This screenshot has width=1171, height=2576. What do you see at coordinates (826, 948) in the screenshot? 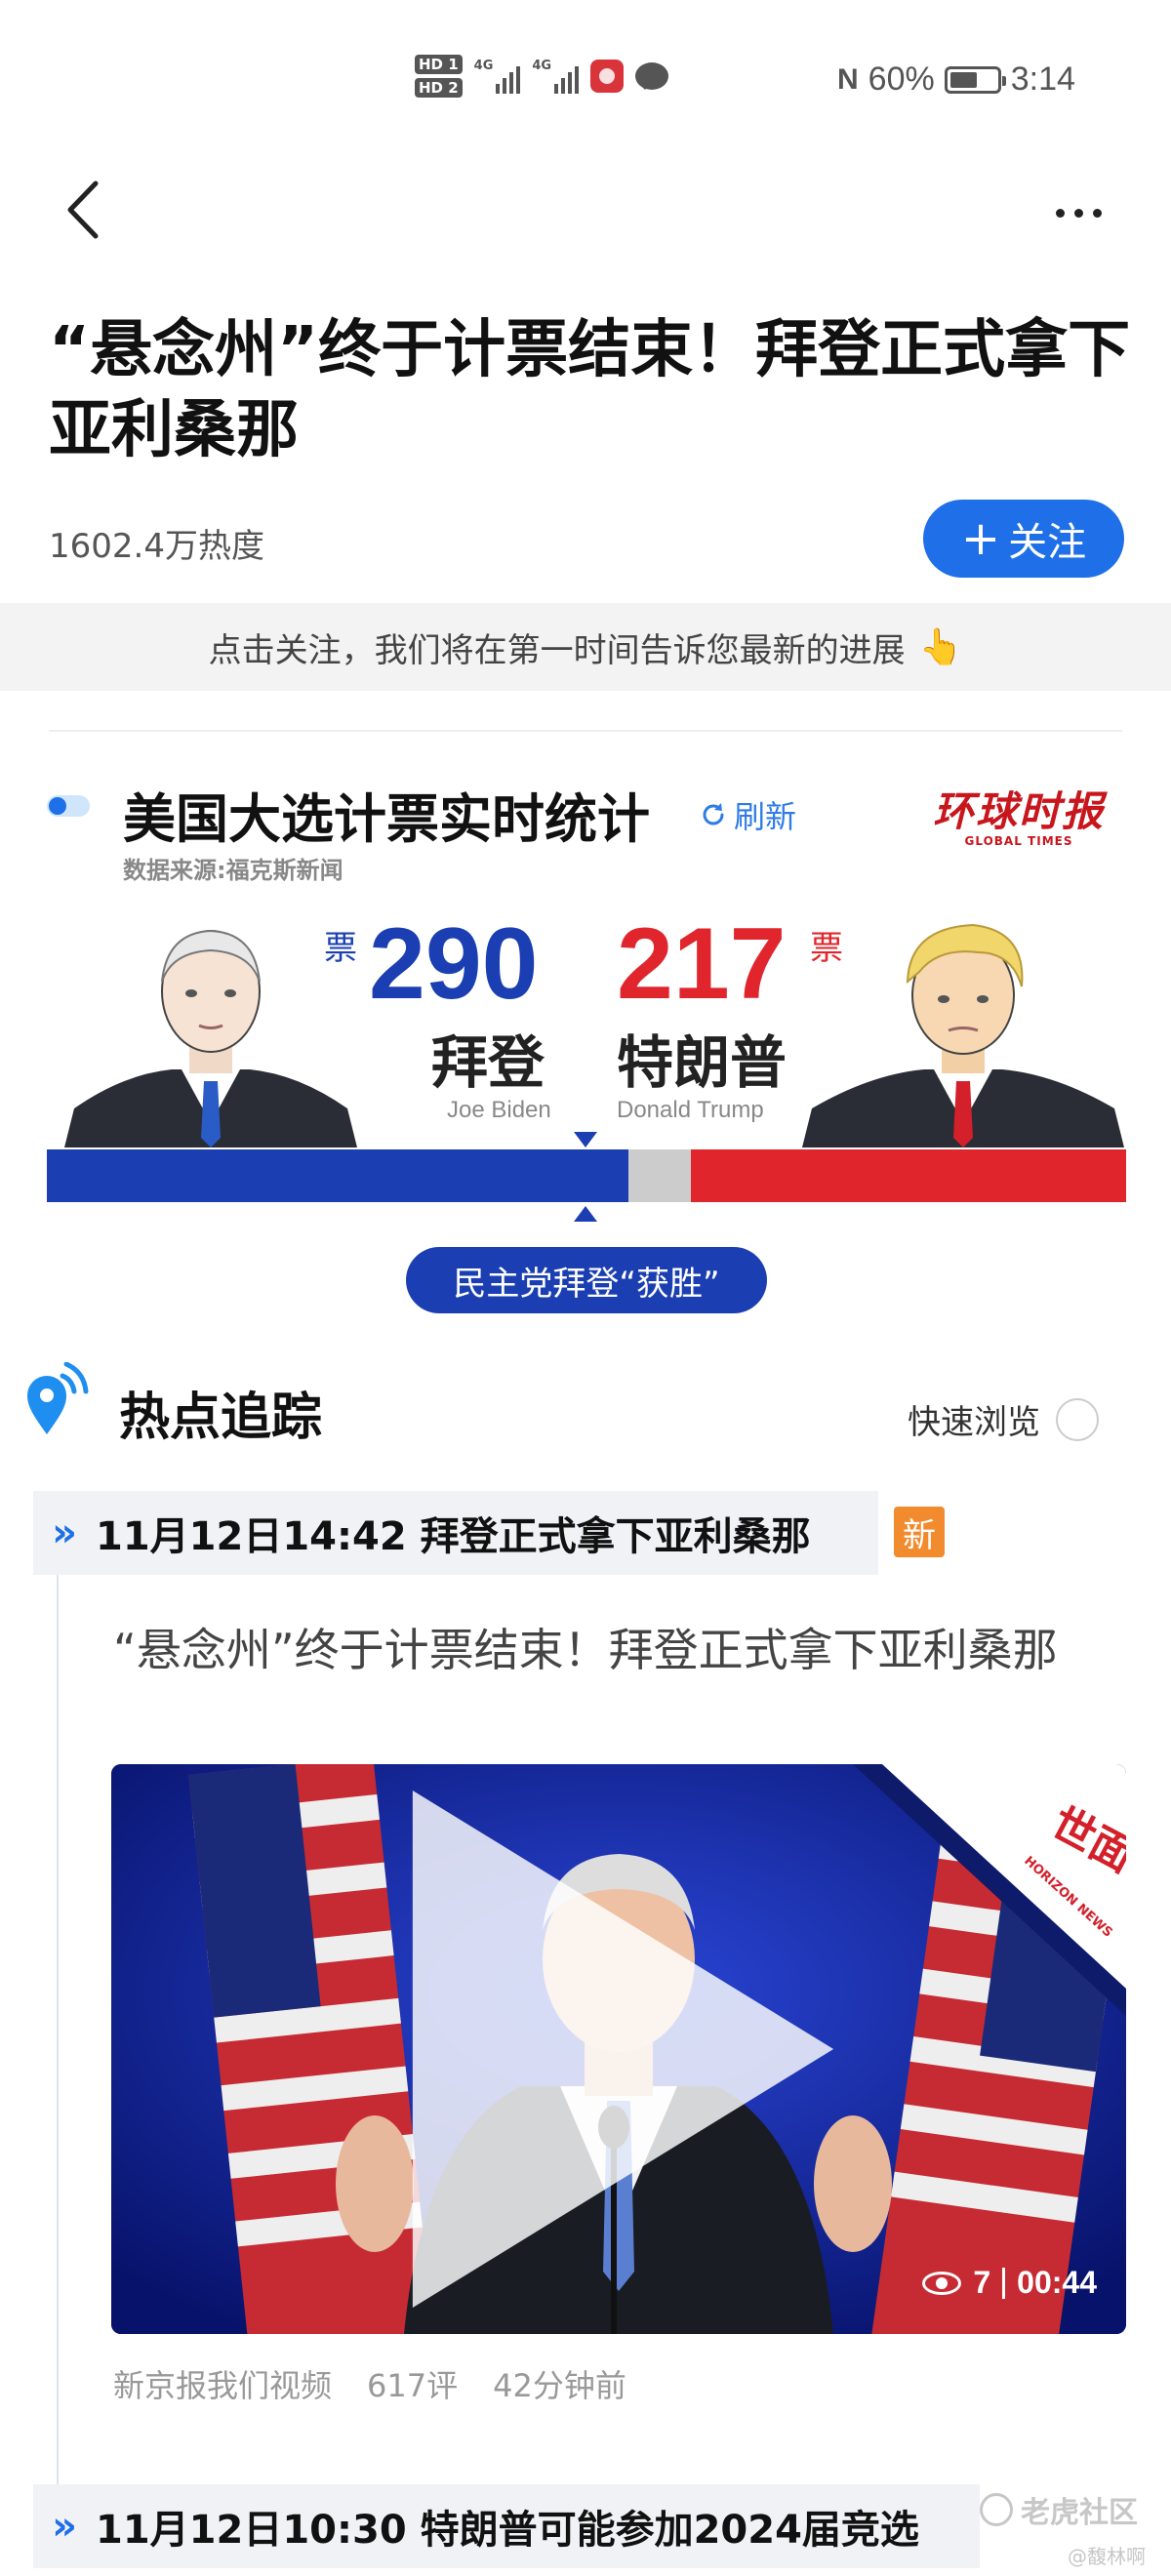
I see `trump-vote-unit: 票` at bounding box center [826, 948].